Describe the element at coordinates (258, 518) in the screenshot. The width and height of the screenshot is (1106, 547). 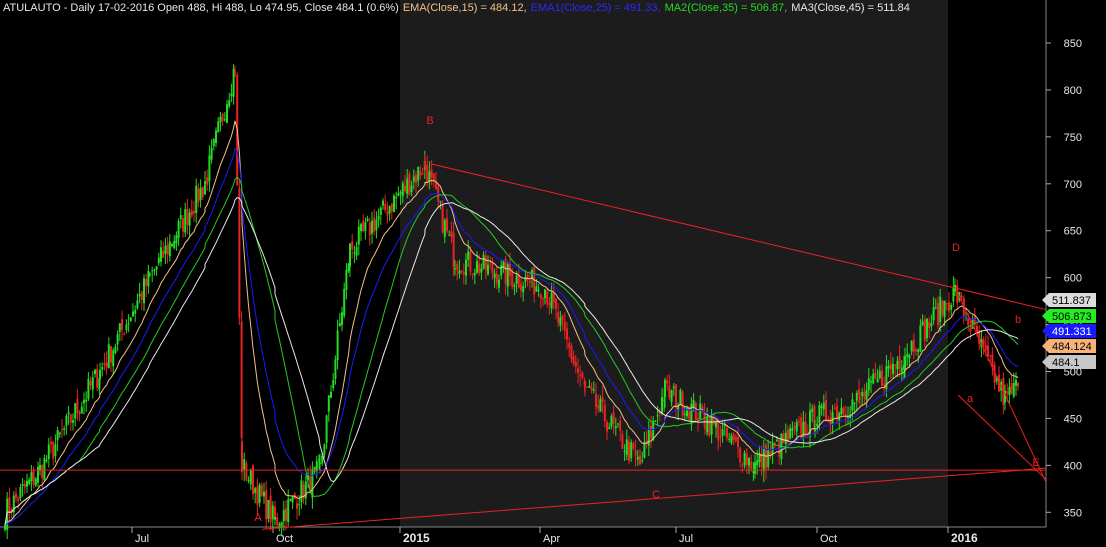
I see `pattern-label-A: A` at that location.